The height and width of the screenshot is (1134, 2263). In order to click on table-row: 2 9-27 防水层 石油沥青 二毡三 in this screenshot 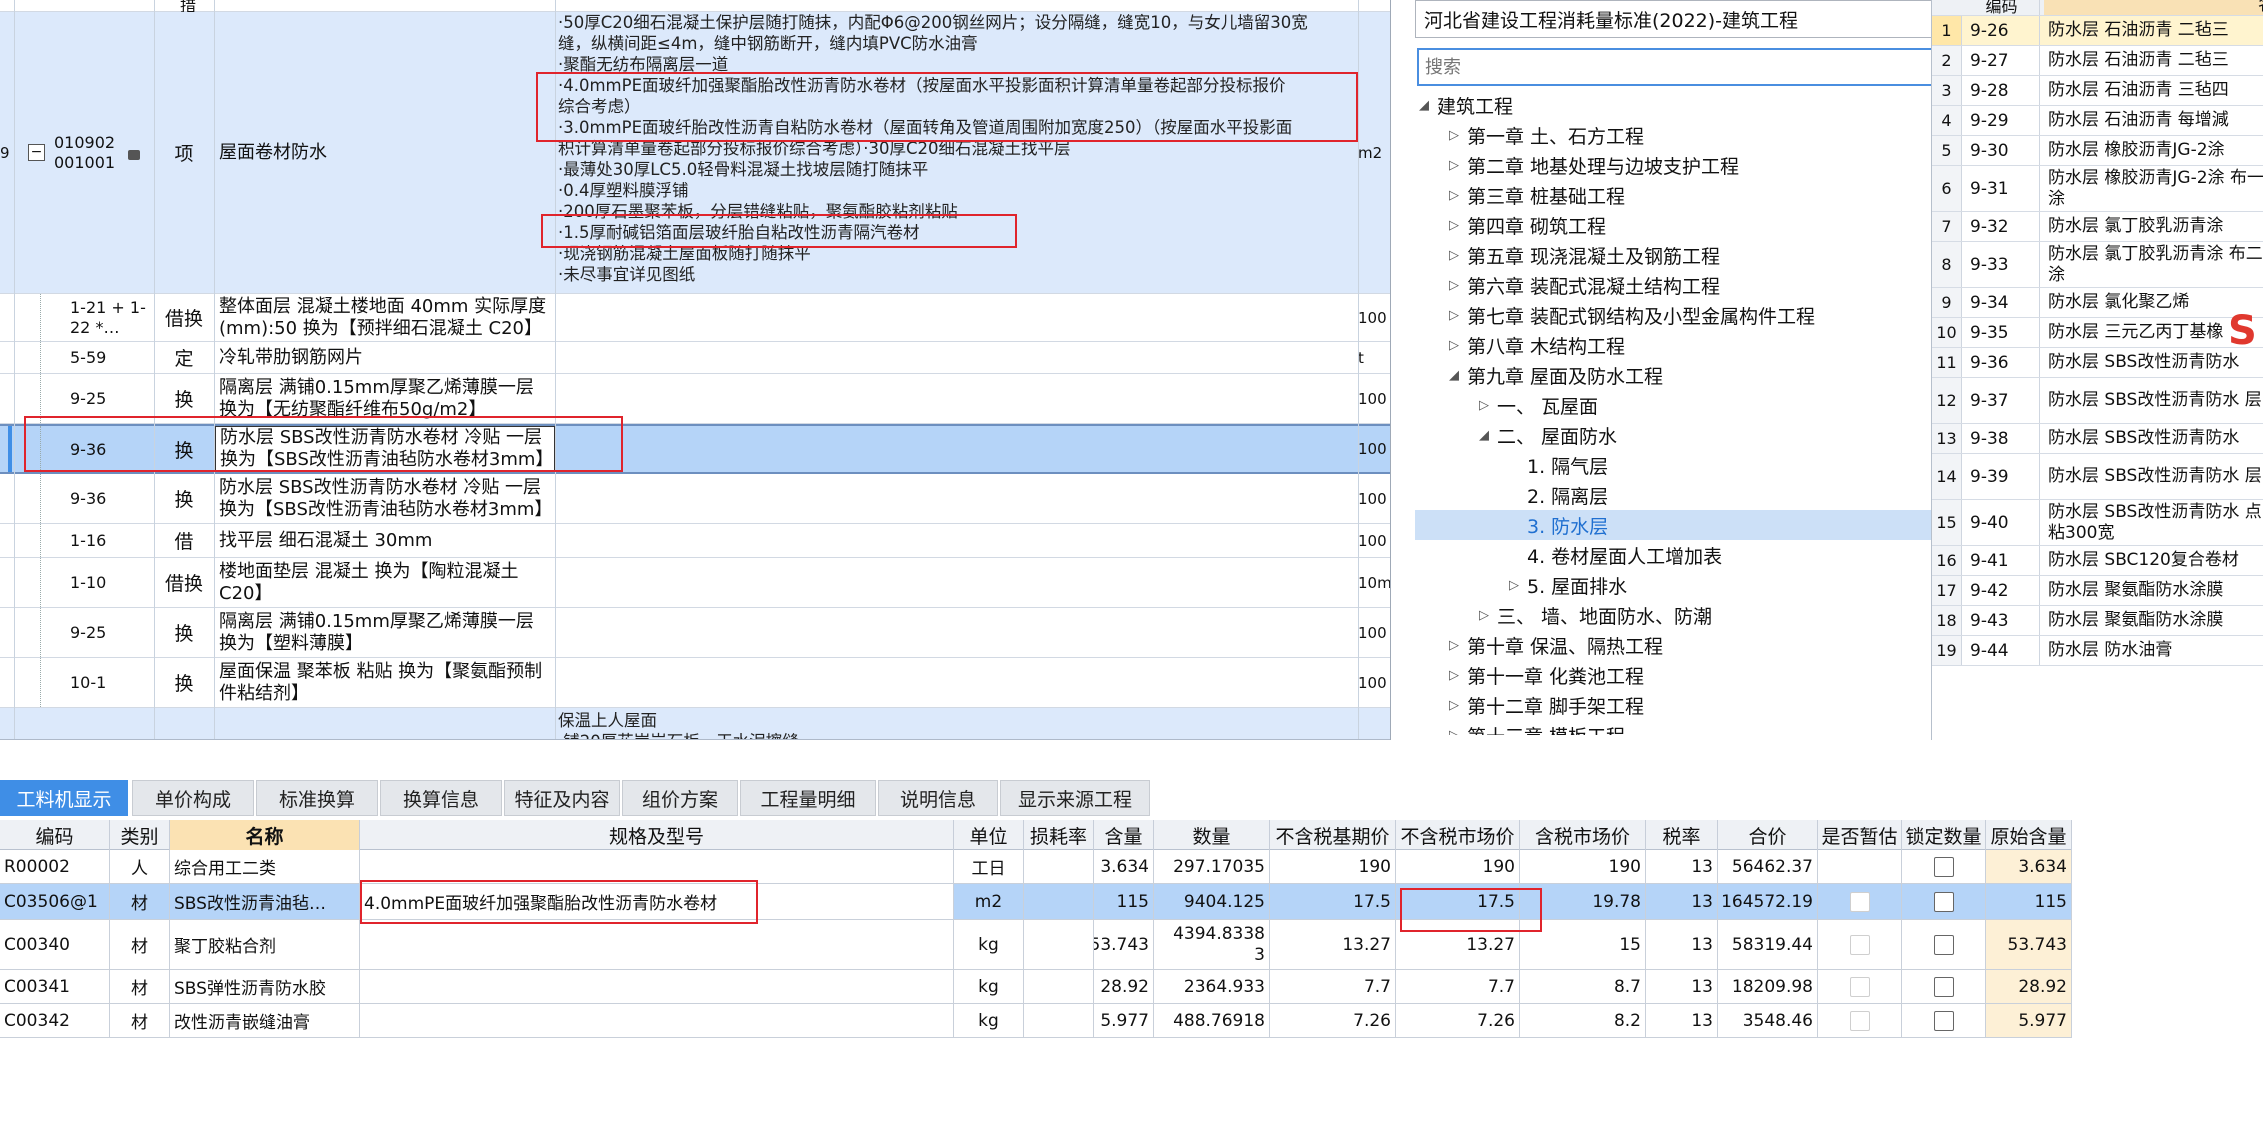, I will do `click(2097, 61)`.